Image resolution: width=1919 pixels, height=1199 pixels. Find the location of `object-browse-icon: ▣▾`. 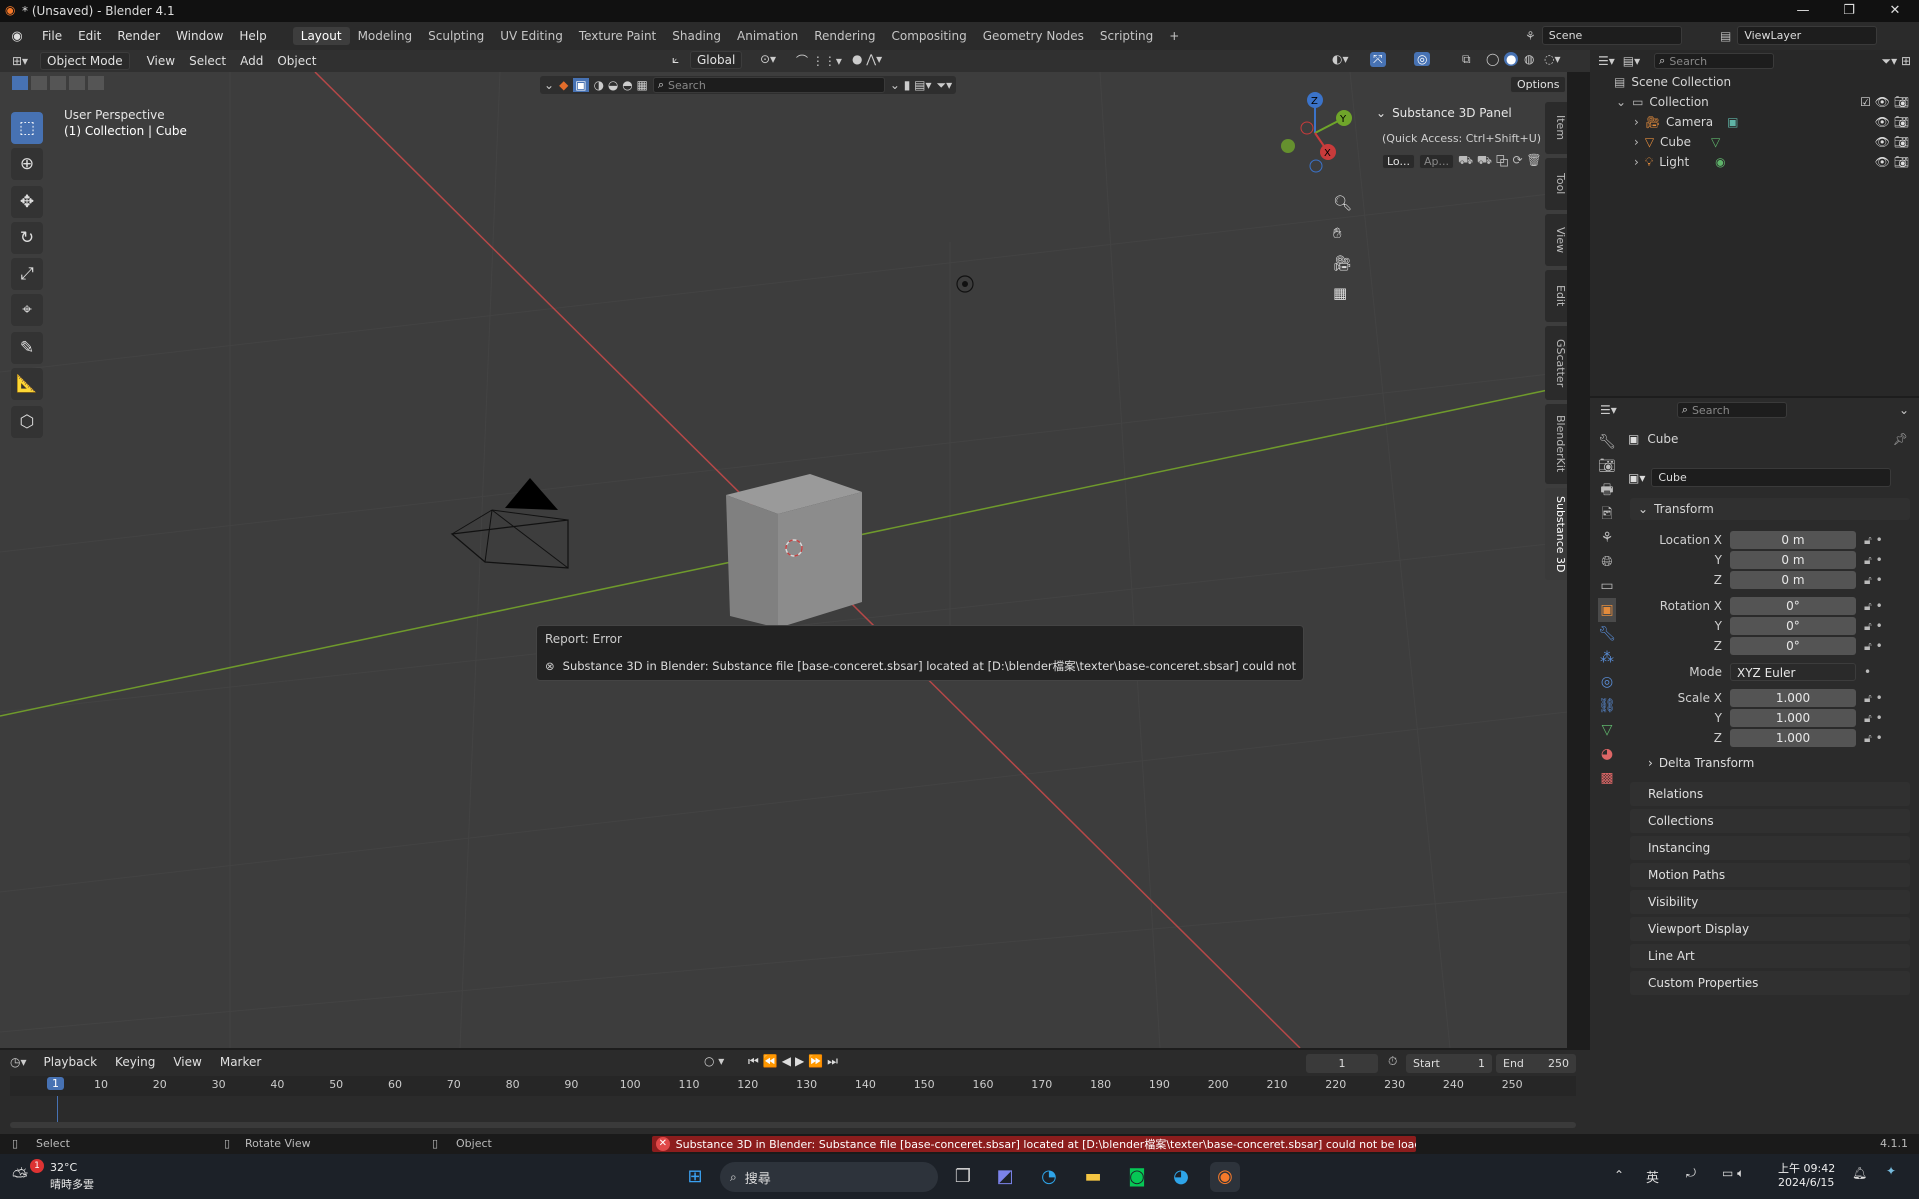

object-browse-icon: ▣▾ is located at coordinates (1636, 478).